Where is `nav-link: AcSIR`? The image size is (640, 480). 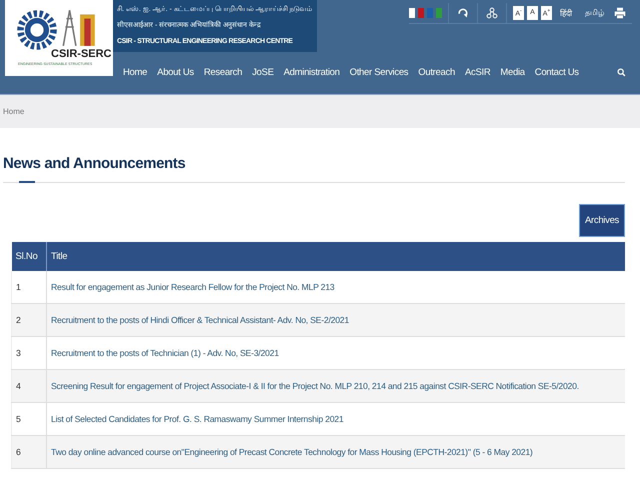
nav-link: AcSIR is located at coordinates (478, 72).